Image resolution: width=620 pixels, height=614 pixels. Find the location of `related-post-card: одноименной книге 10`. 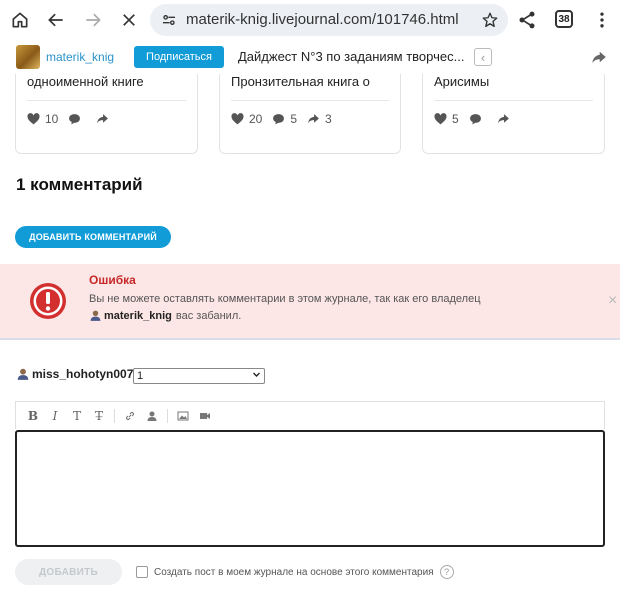

related-post-card: одноименной книге 10 is located at coordinates (106, 114).